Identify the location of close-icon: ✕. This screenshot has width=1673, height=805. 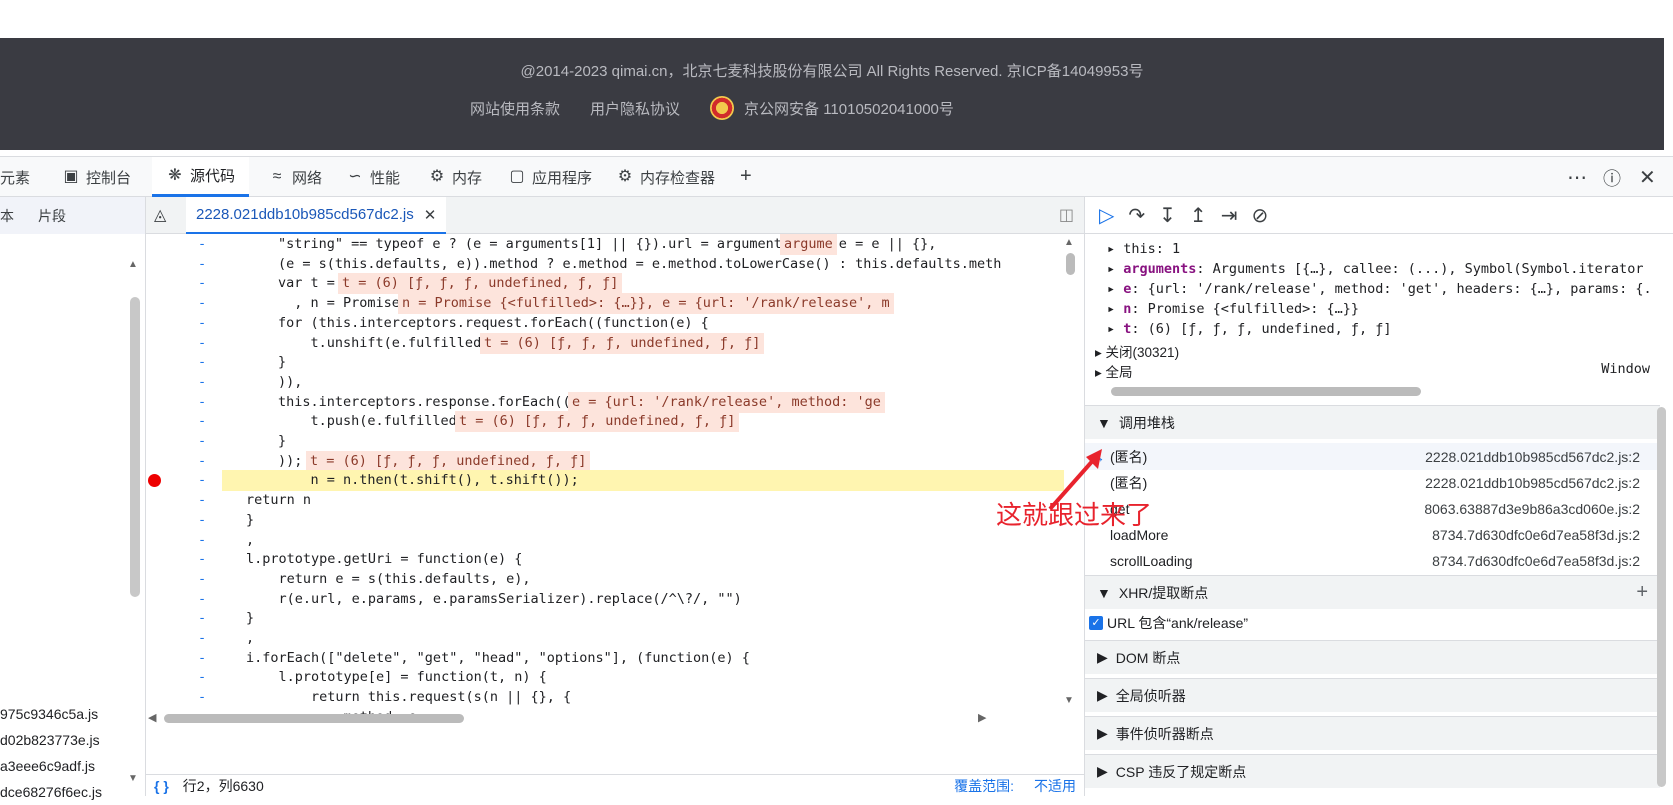
(1647, 177).